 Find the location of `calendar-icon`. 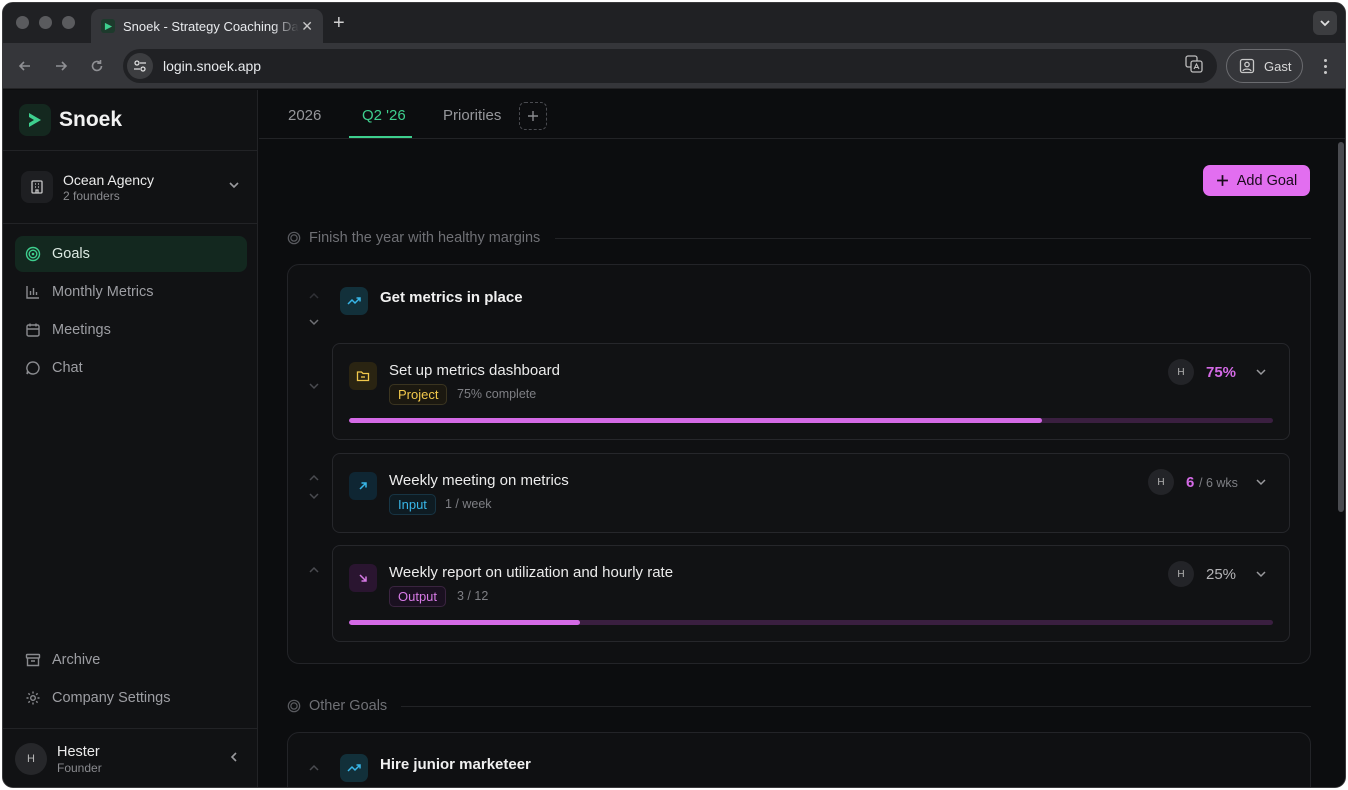

calendar-icon is located at coordinates (33, 330).